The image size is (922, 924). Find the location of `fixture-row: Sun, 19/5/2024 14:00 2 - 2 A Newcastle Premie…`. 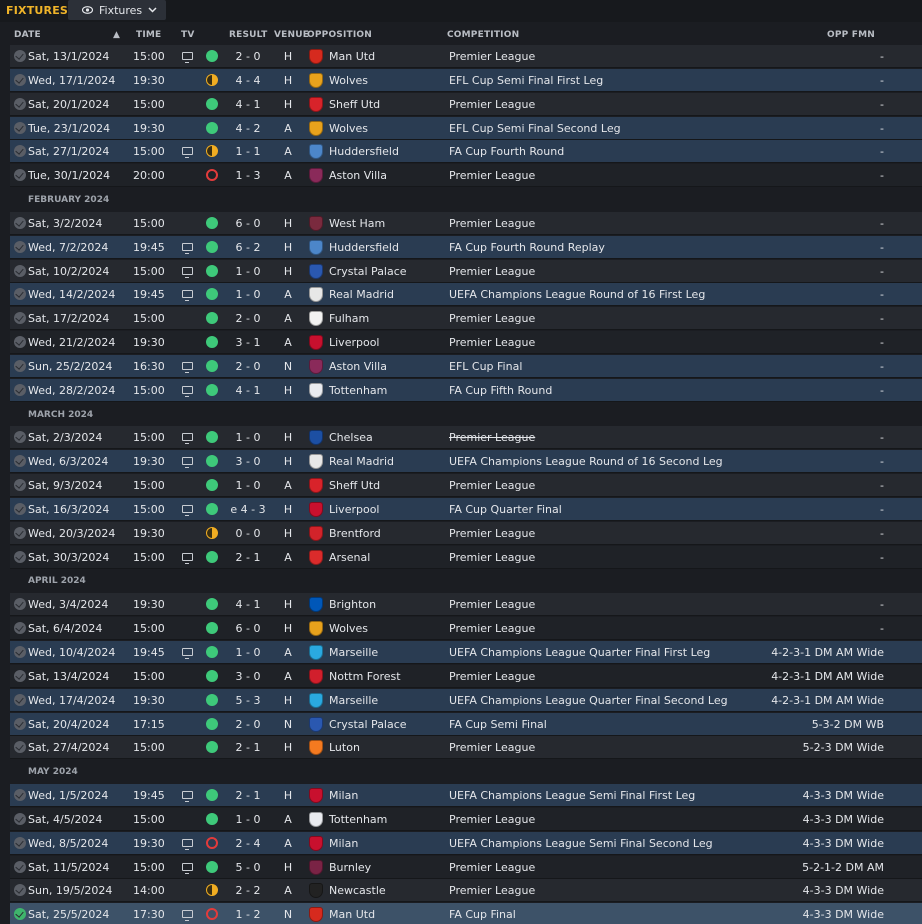

fixture-row: Sun, 19/5/2024 14:00 2 - 2 A Newcastle Premie… is located at coordinates (466, 890).